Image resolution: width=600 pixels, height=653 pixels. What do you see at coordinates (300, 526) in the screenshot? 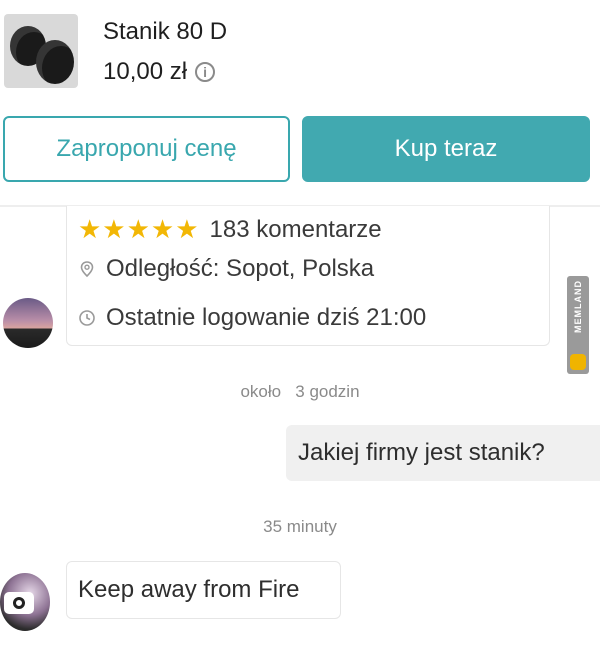
I see `message-timestamp: 35 minuty` at bounding box center [300, 526].